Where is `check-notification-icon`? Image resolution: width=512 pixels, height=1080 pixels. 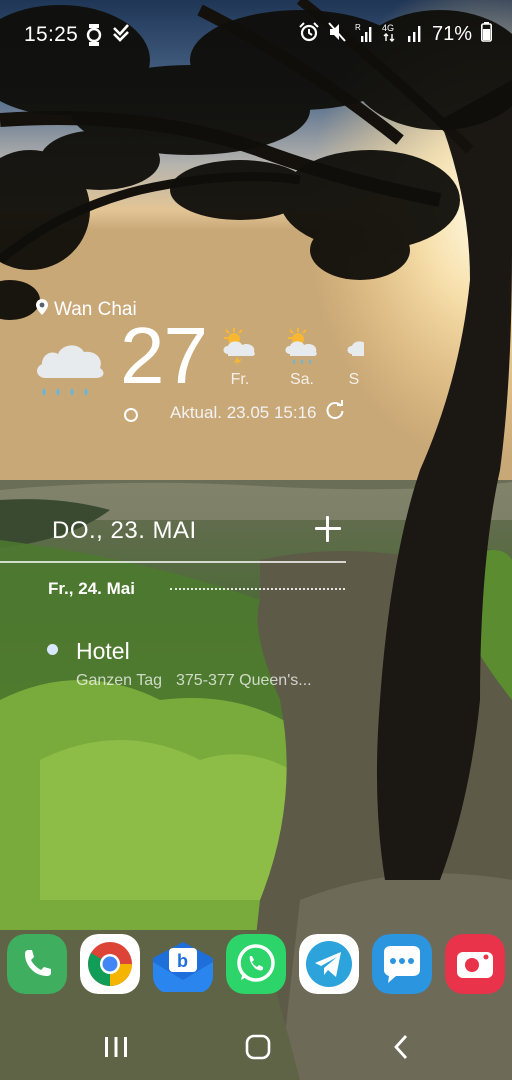 check-notification-icon is located at coordinates (121, 37).